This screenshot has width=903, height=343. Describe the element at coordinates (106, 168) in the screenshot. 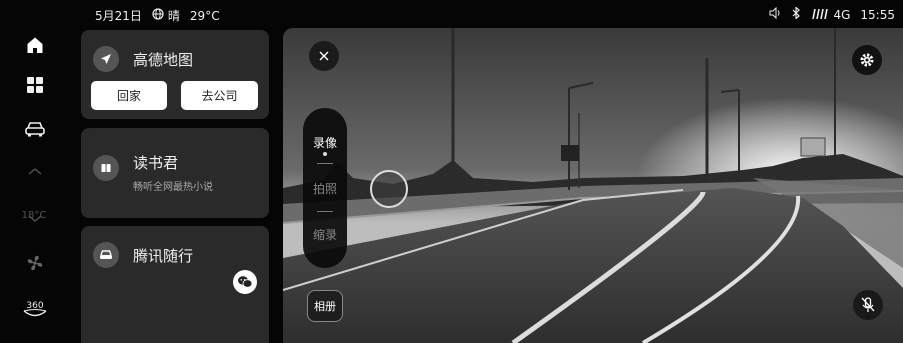

I see `book-icon` at that location.